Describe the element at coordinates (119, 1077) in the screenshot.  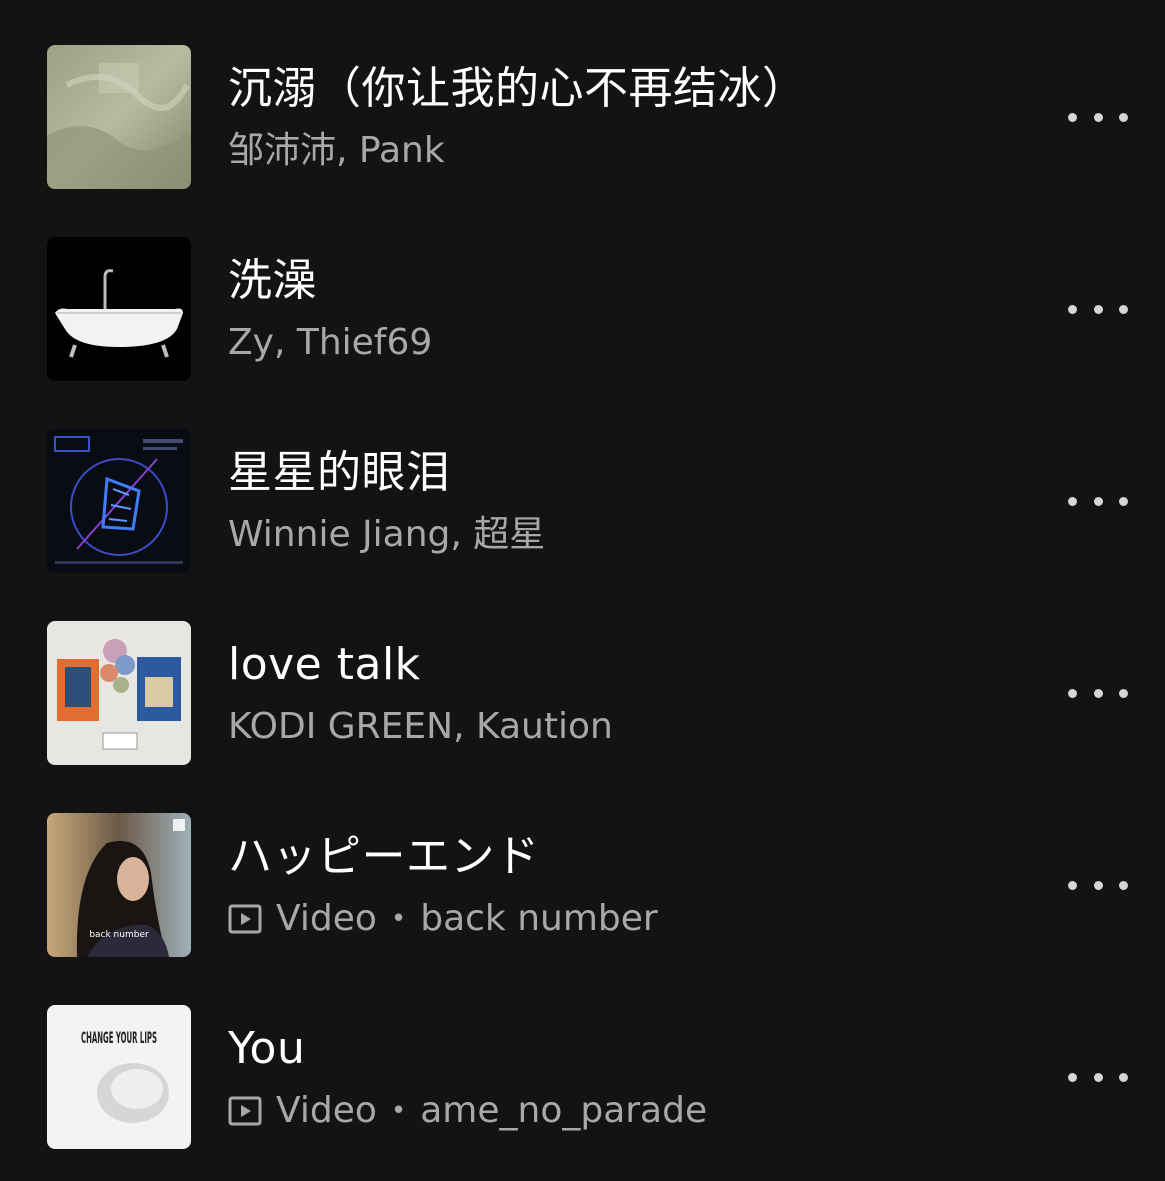
I see `video-thumbnail: CHANGE YOUR LIPS` at that location.